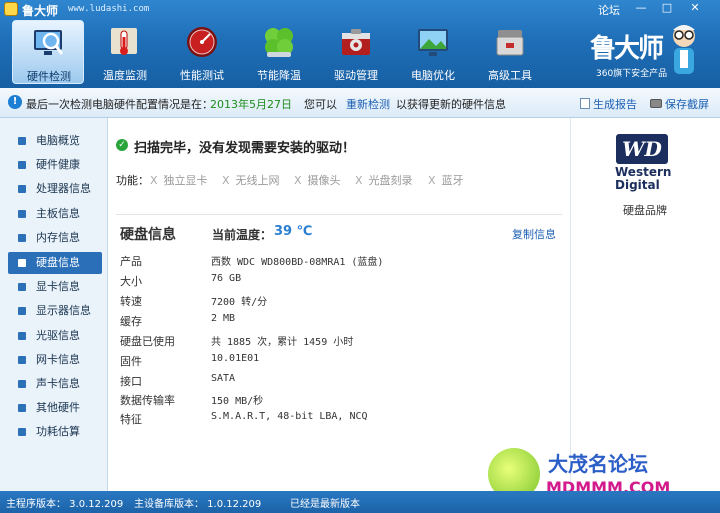  What do you see at coordinates (131, 361) in the screenshot?
I see `row-key: 固件` at bounding box center [131, 361].